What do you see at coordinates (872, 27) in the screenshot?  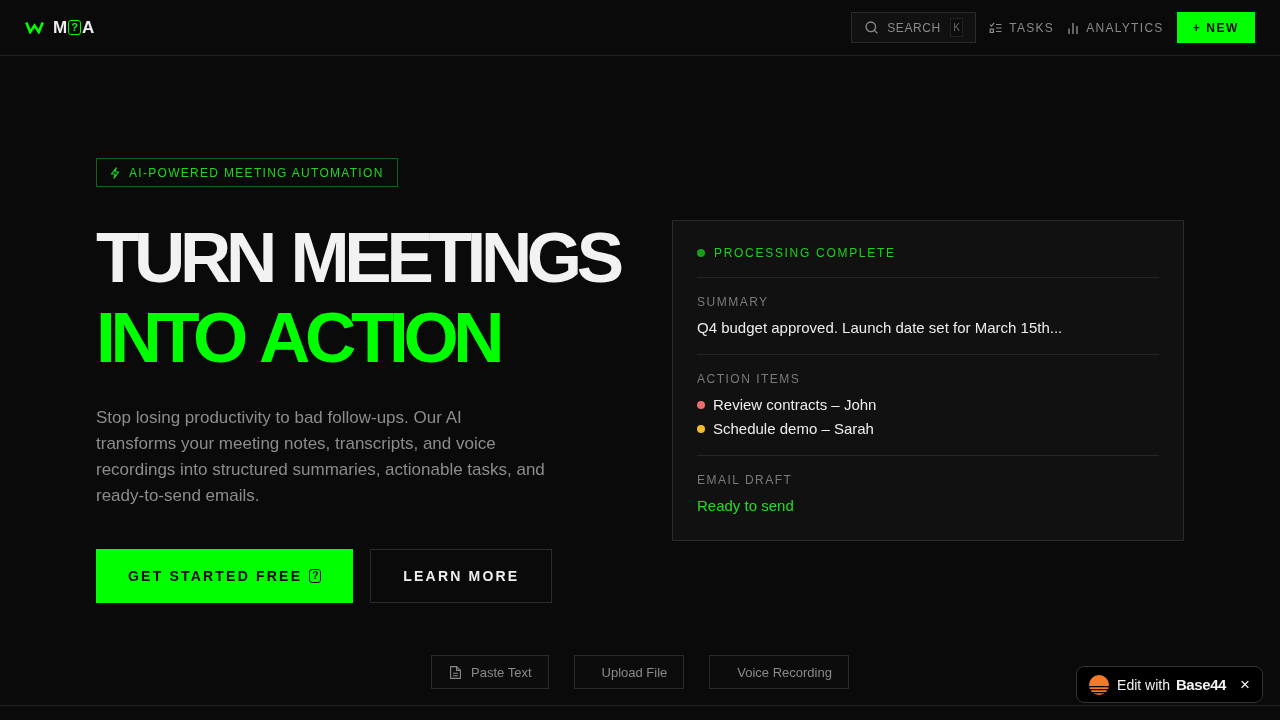 I see `search-icon` at bounding box center [872, 27].